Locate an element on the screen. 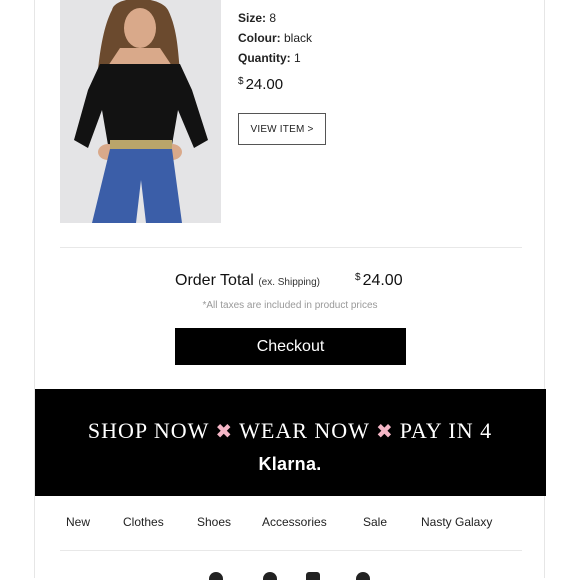  social-icons is located at coordinates (290, 576).